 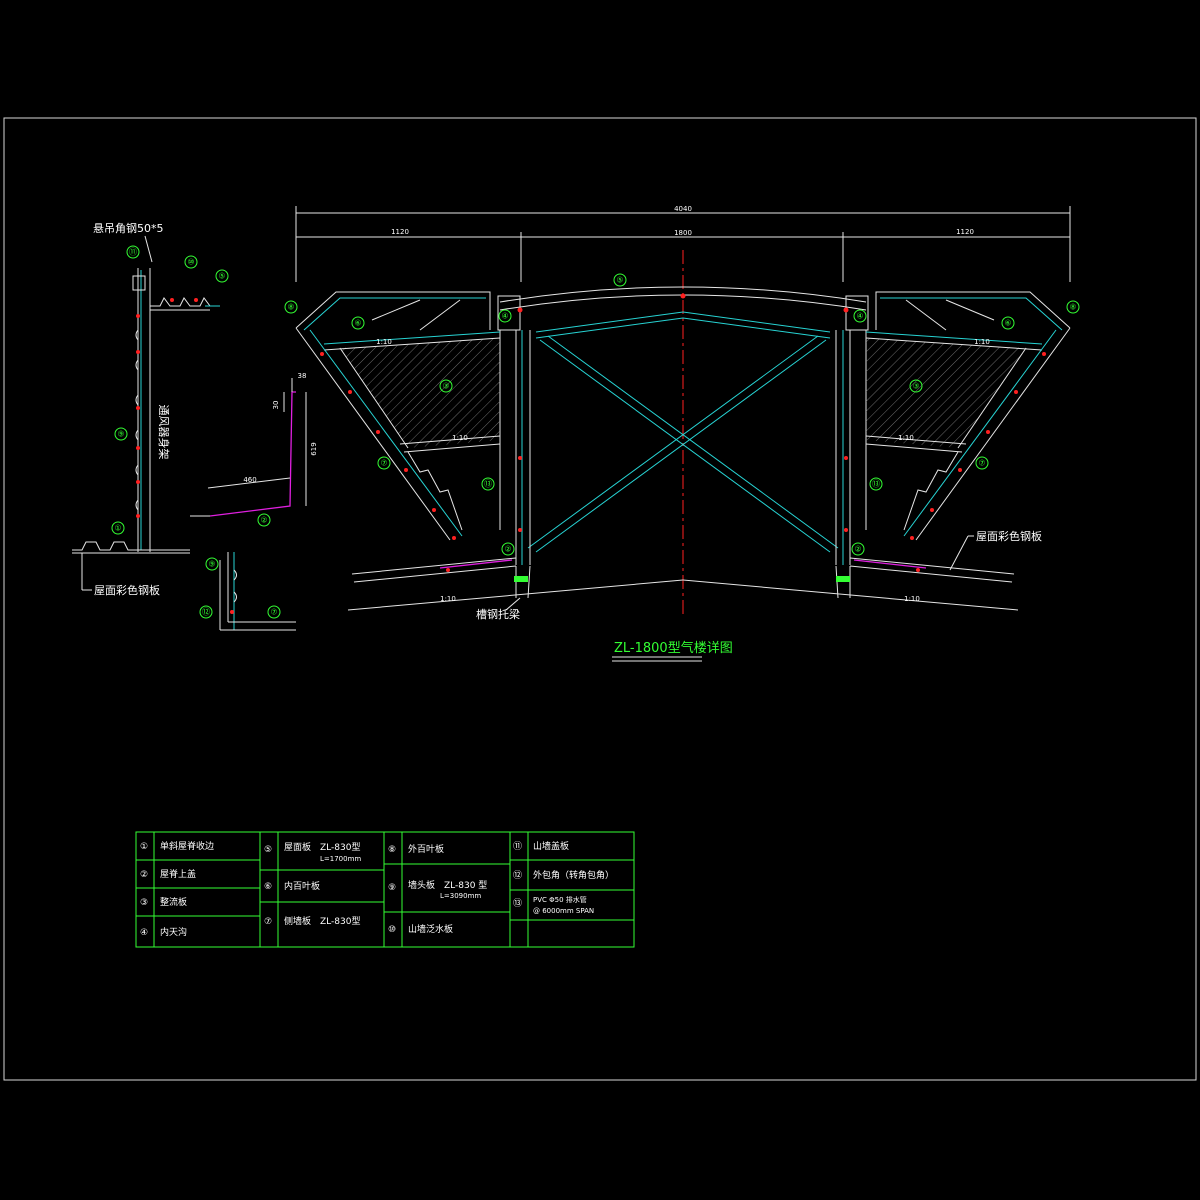 I want to click on legend-text-3: 整流板, so click(x=173, y=902).